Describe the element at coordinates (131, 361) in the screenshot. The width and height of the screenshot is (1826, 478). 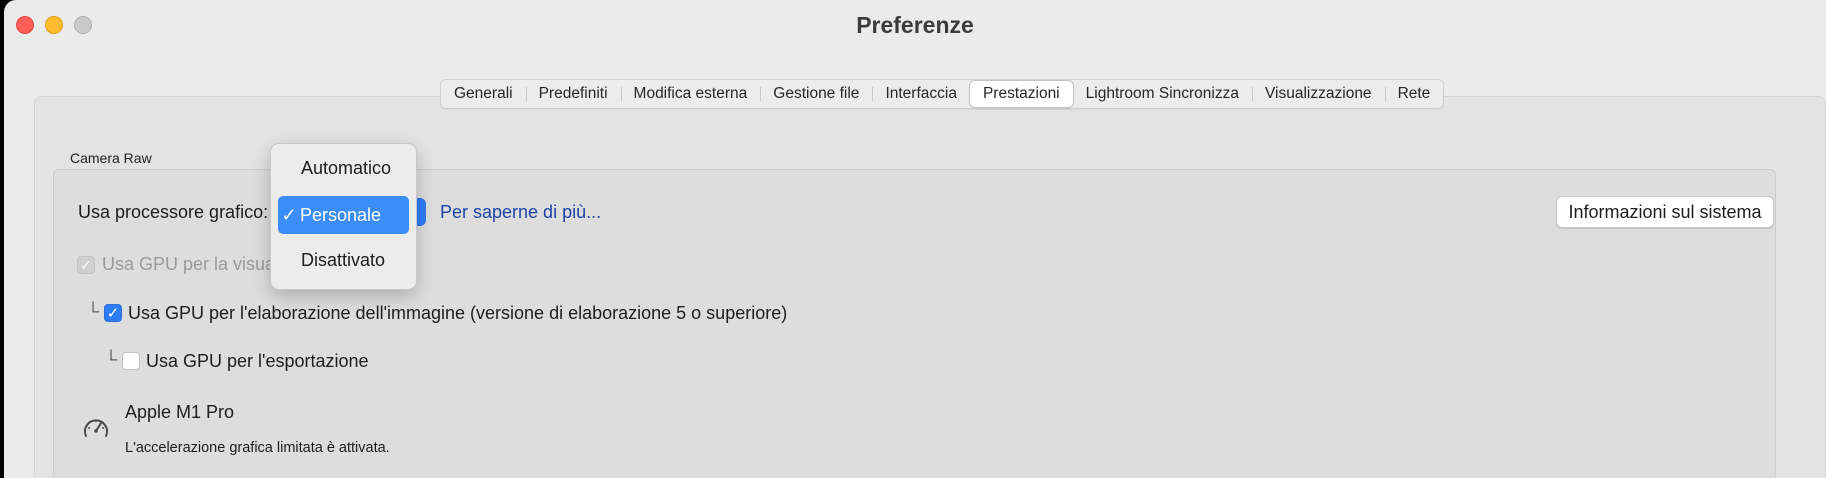
I see `export-gpu-checkbox` at that location.